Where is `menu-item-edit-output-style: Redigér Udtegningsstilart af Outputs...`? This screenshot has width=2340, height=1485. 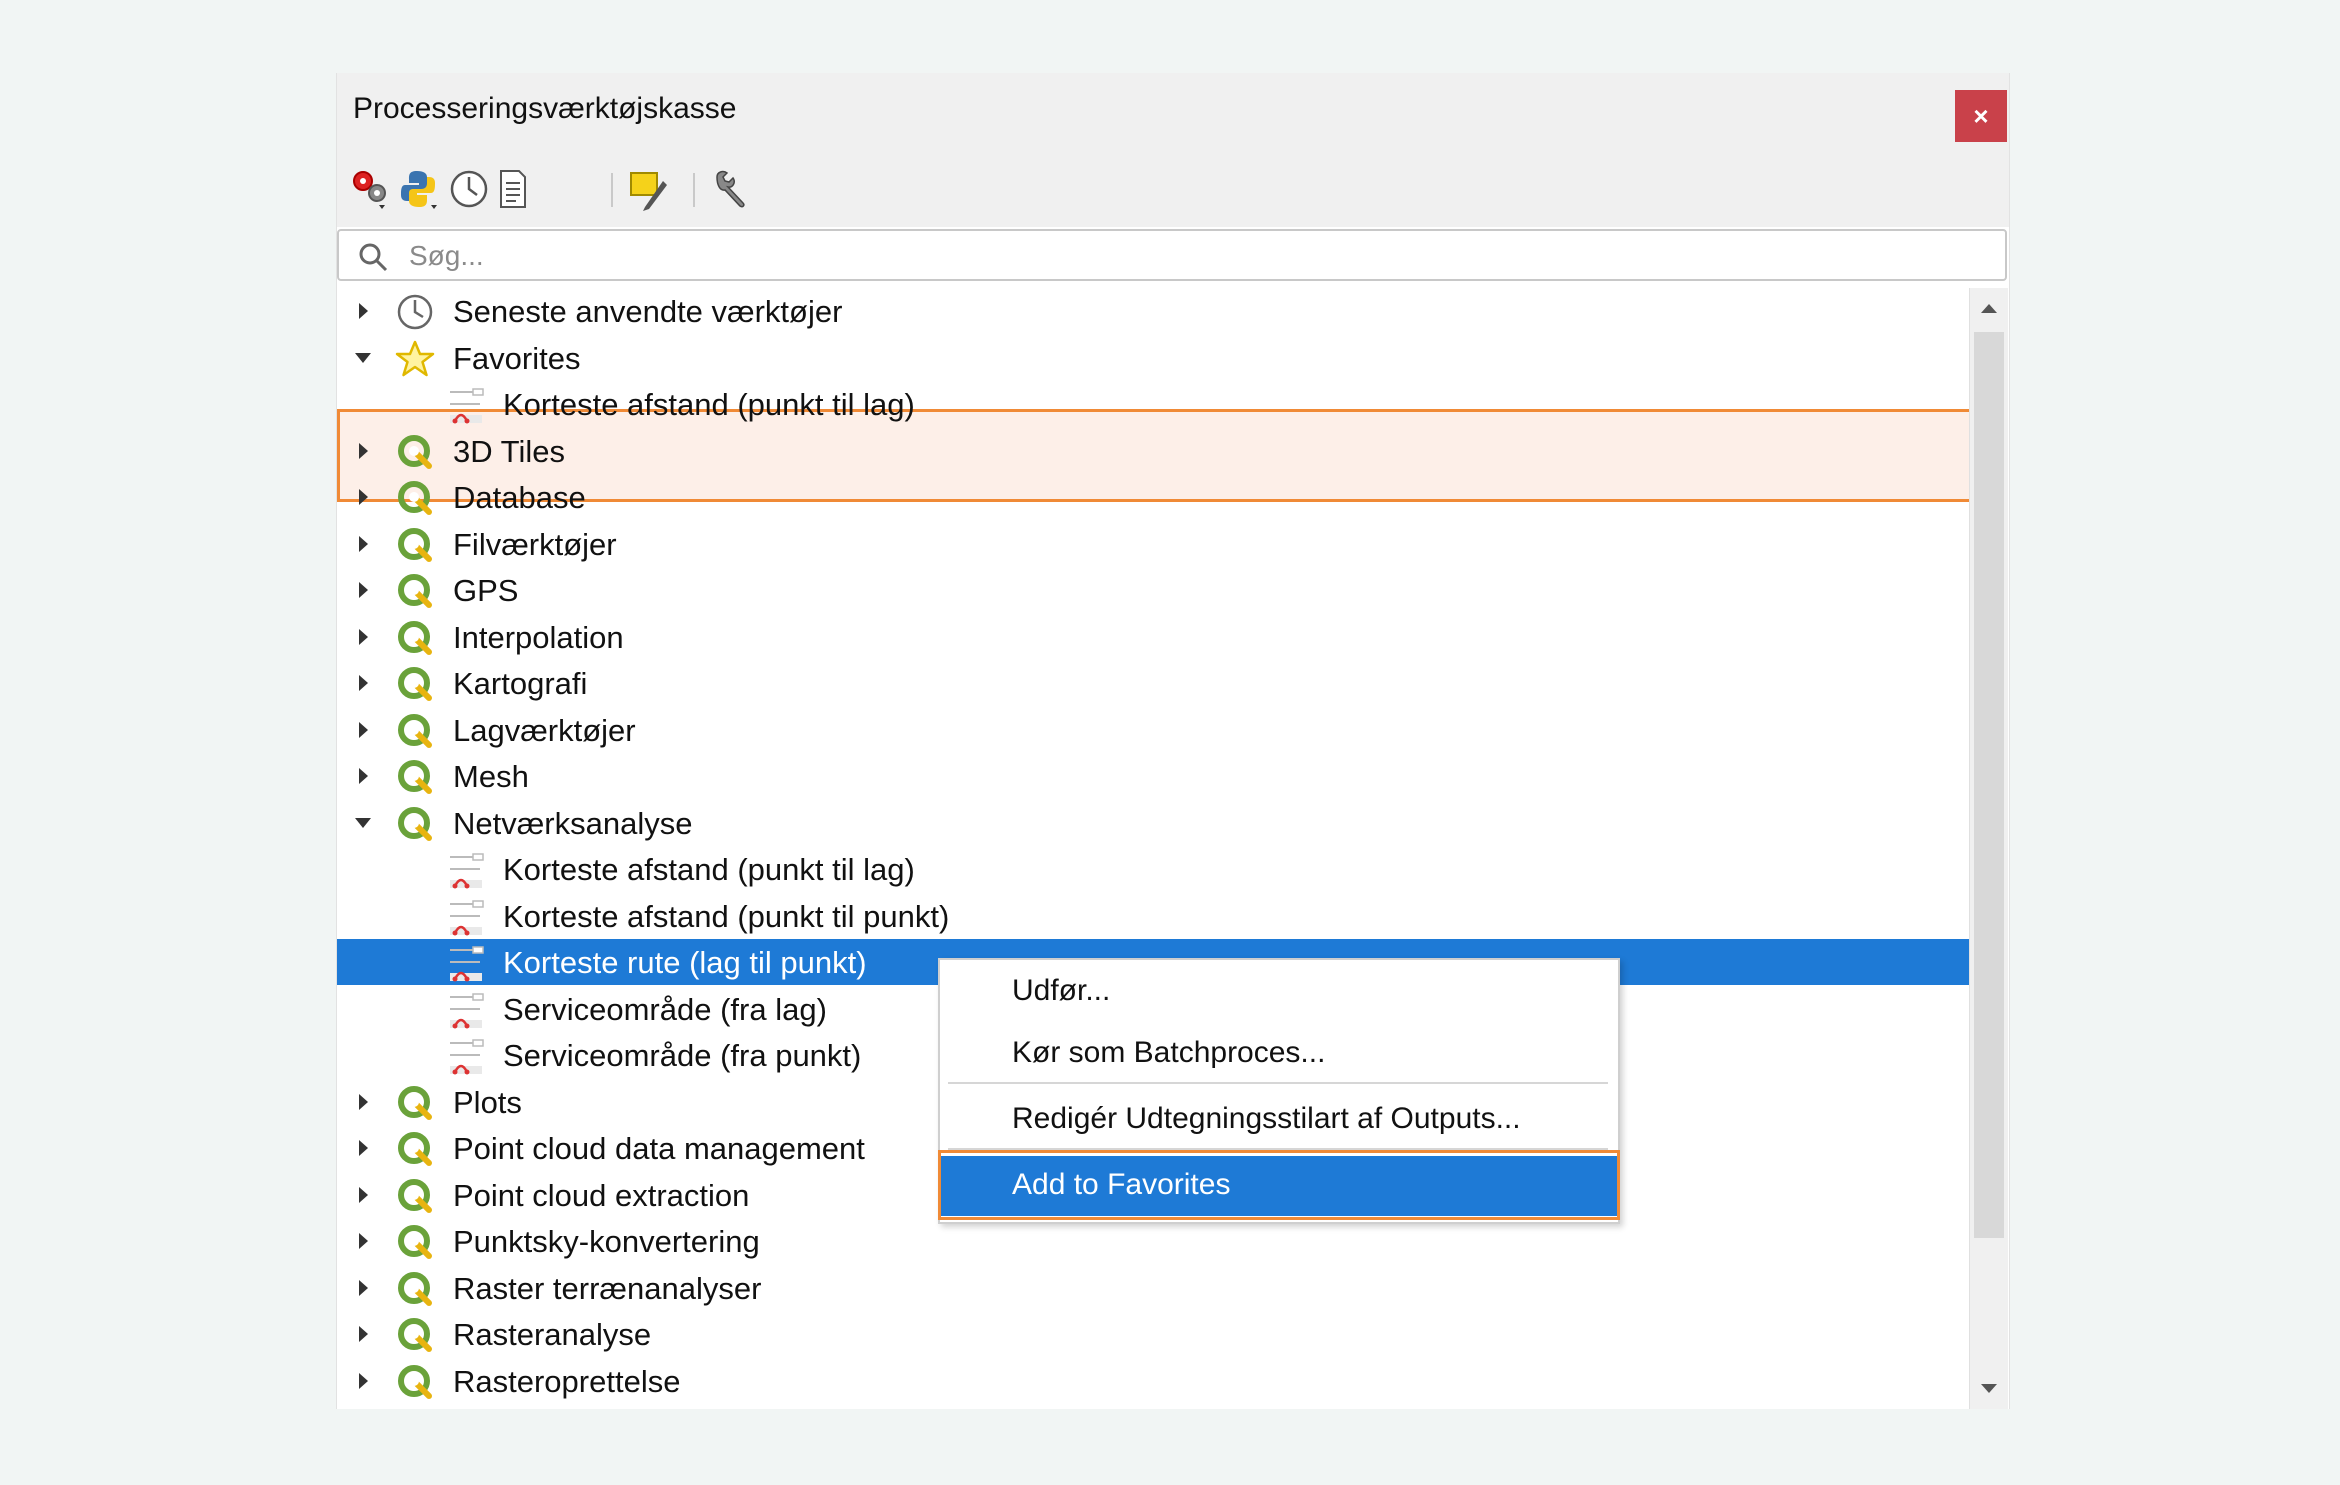 menu-item-edit-output-style: Redigér Udtegningsstilart af Outputs... is located at coordinates (1279, 1120).